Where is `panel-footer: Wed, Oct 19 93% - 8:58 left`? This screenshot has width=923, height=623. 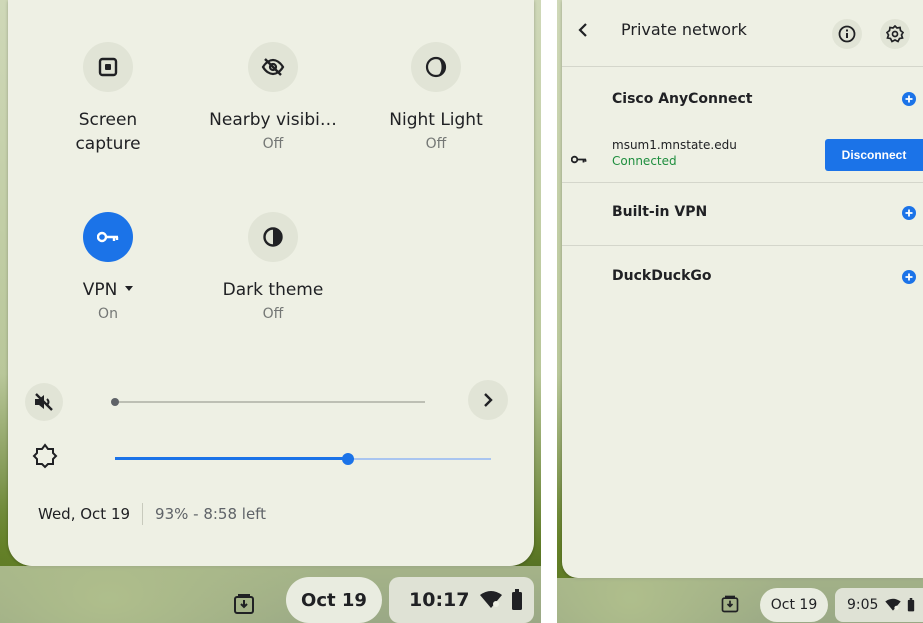 panel-footer: Wed, Oct 19 93% - 8:58 left is located at coordinates (152, 514).